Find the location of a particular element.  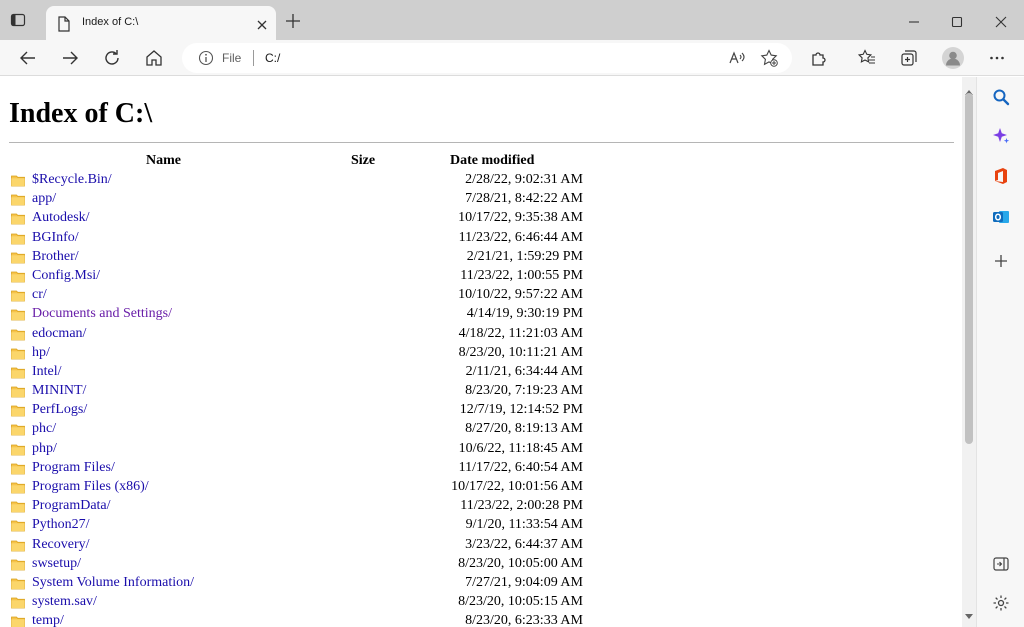

entry-date: 2/11/21, 6:34:44 AM is located at coordinates (524, 371).